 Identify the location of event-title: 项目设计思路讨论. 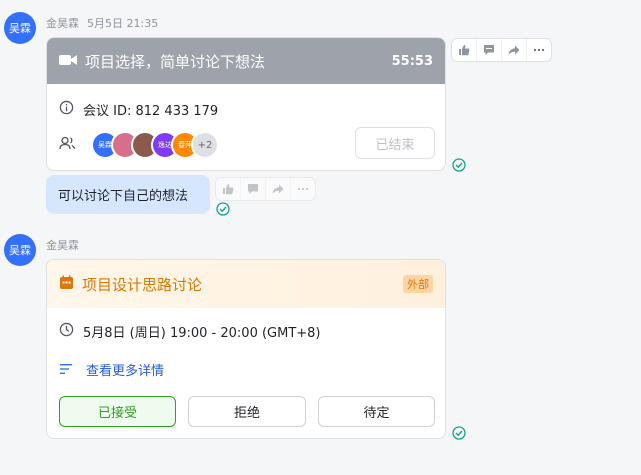
(142, 284).